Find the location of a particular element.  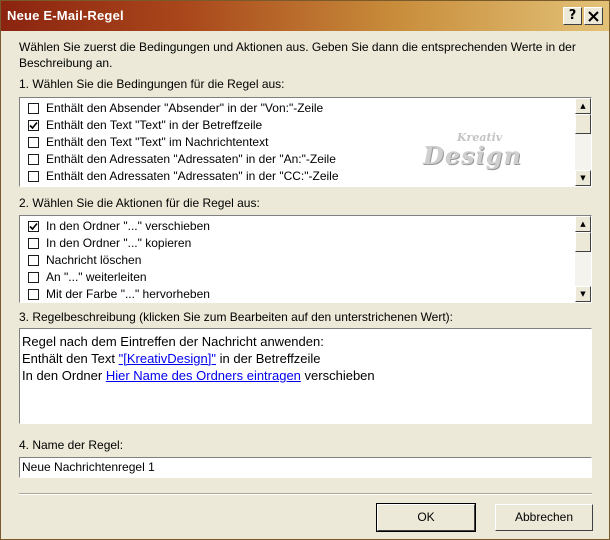

actions-item: In den Ordner "..." verschieben is located at coordinates (297, 226).